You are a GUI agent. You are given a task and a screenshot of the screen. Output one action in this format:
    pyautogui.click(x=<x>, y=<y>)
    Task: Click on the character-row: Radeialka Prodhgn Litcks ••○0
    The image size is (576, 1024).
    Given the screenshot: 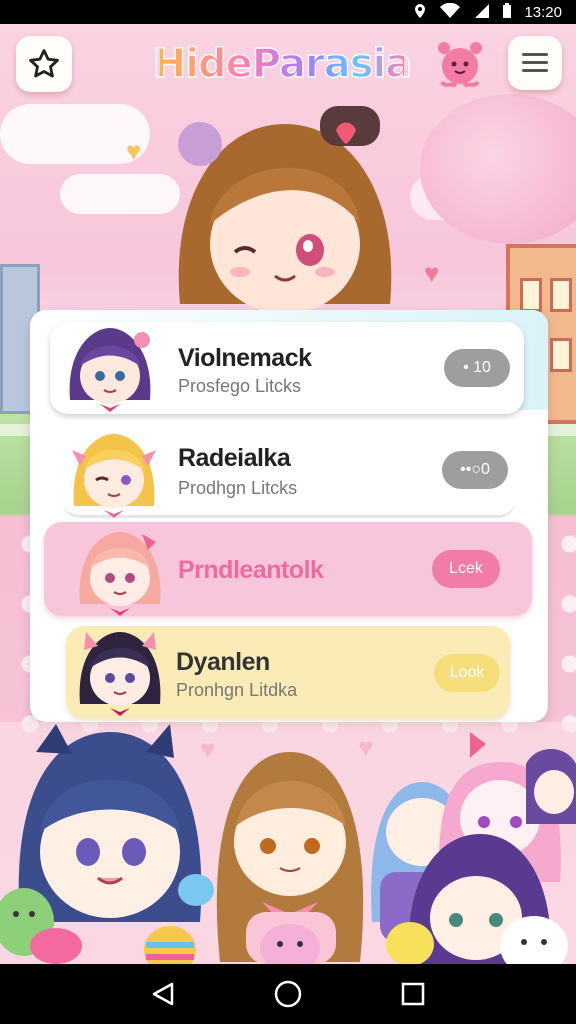 What is the action you would take?
    pyautogui.click(x=289, y=471)
    